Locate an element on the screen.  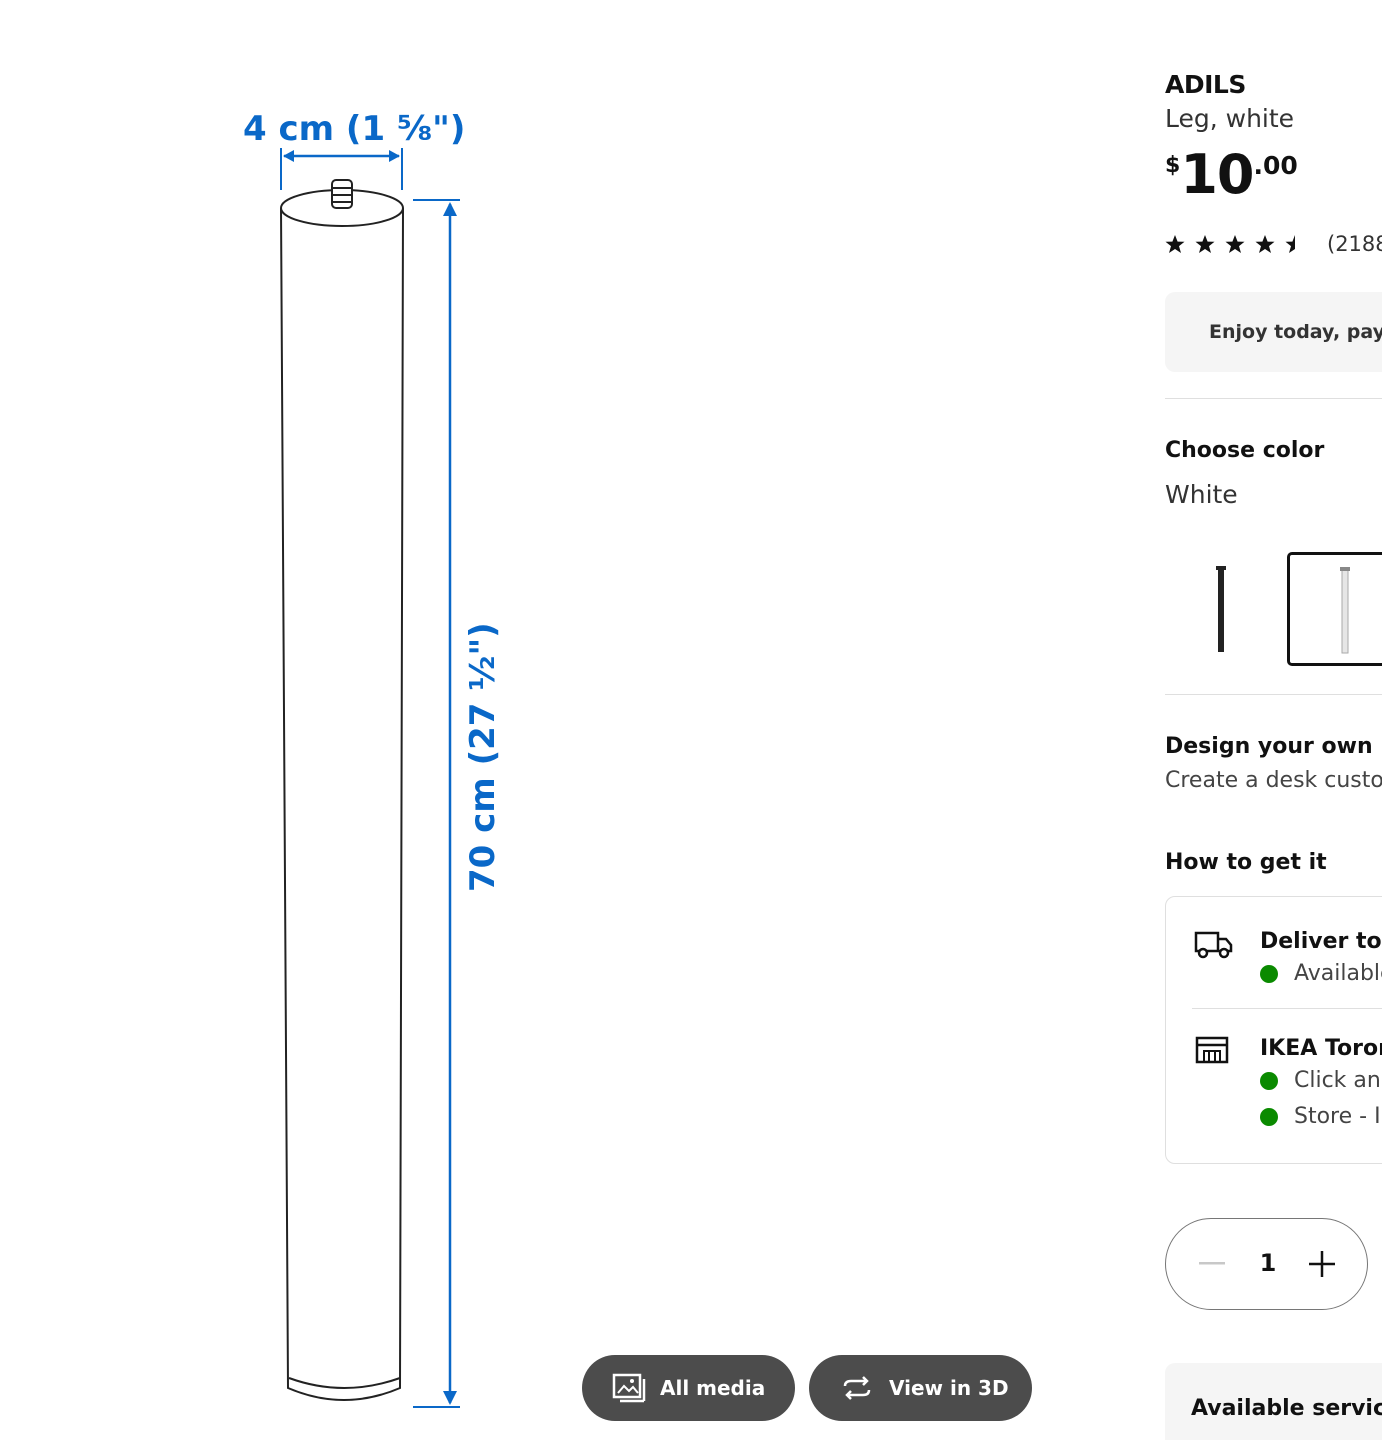
promo-banner: Enjoy today, pay later is located at coordinates (1273, 332).